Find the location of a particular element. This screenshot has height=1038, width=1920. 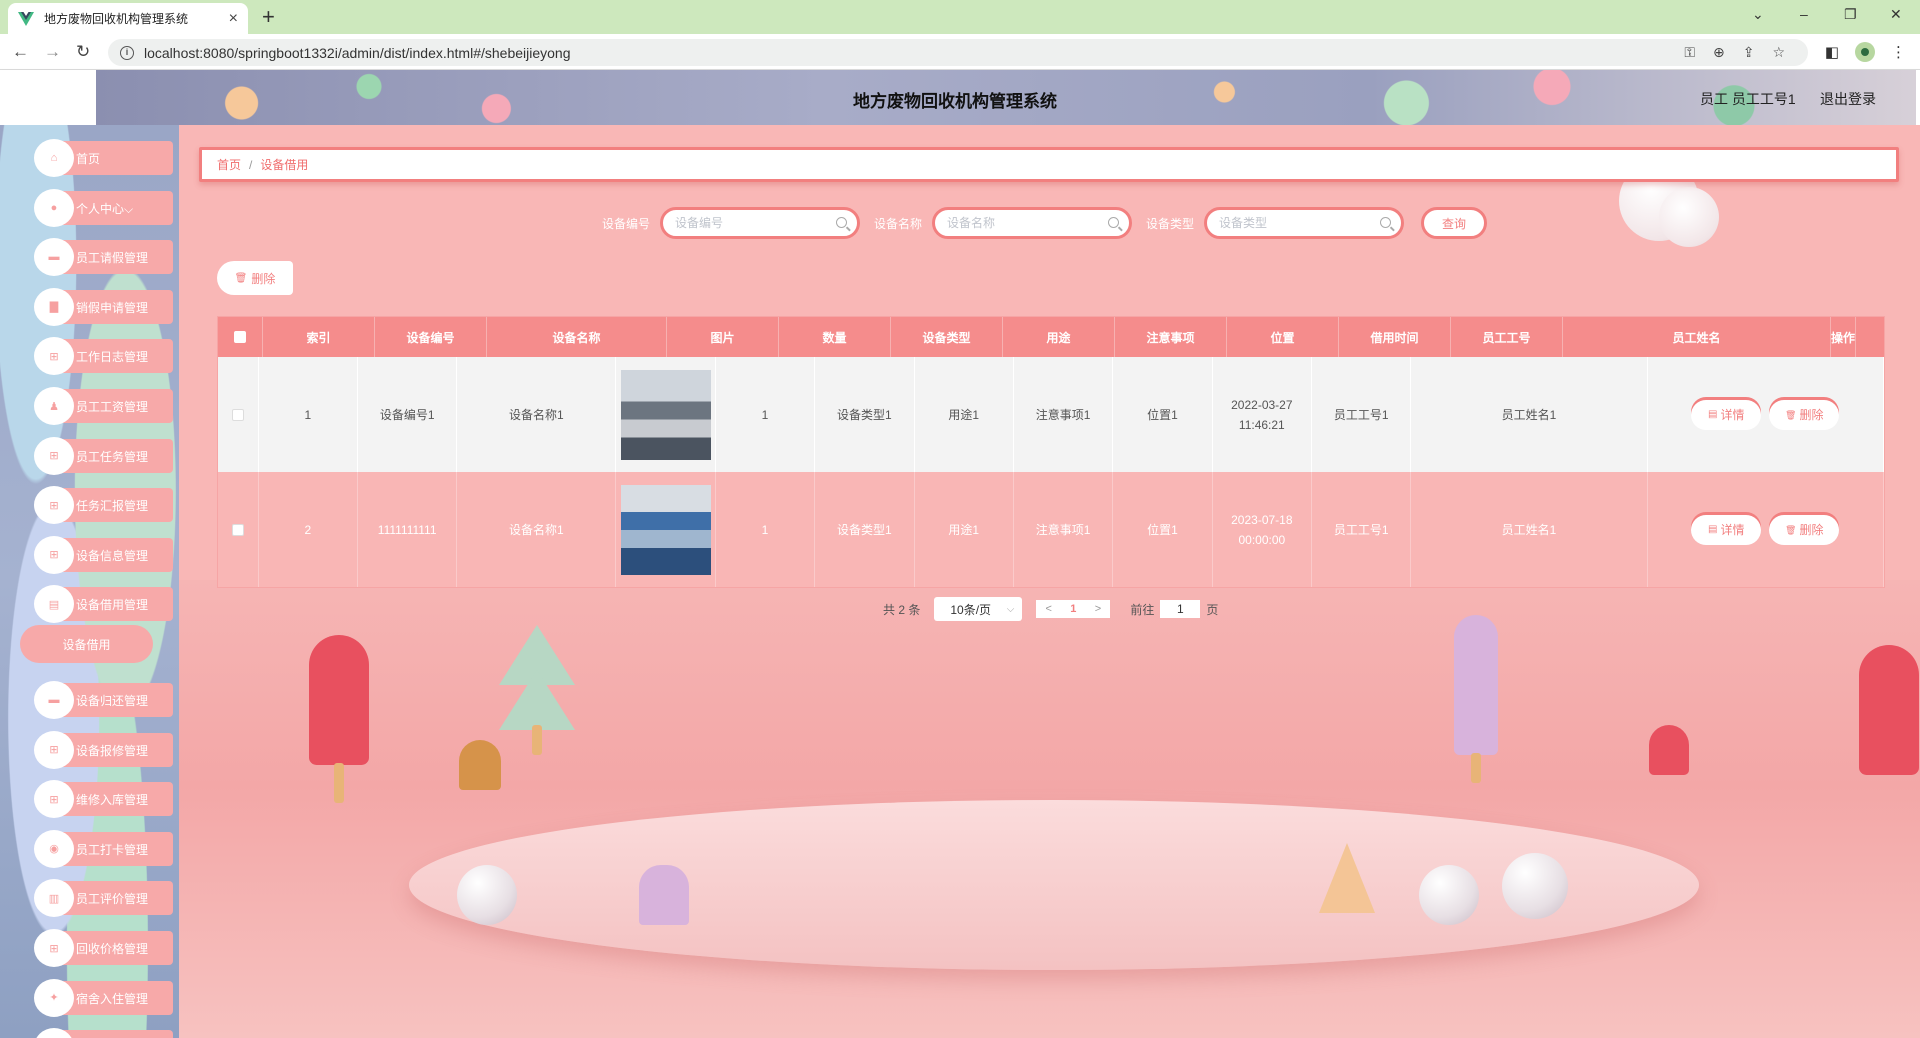

restore-icon: ❐ is located at coordinates (1850, 14).